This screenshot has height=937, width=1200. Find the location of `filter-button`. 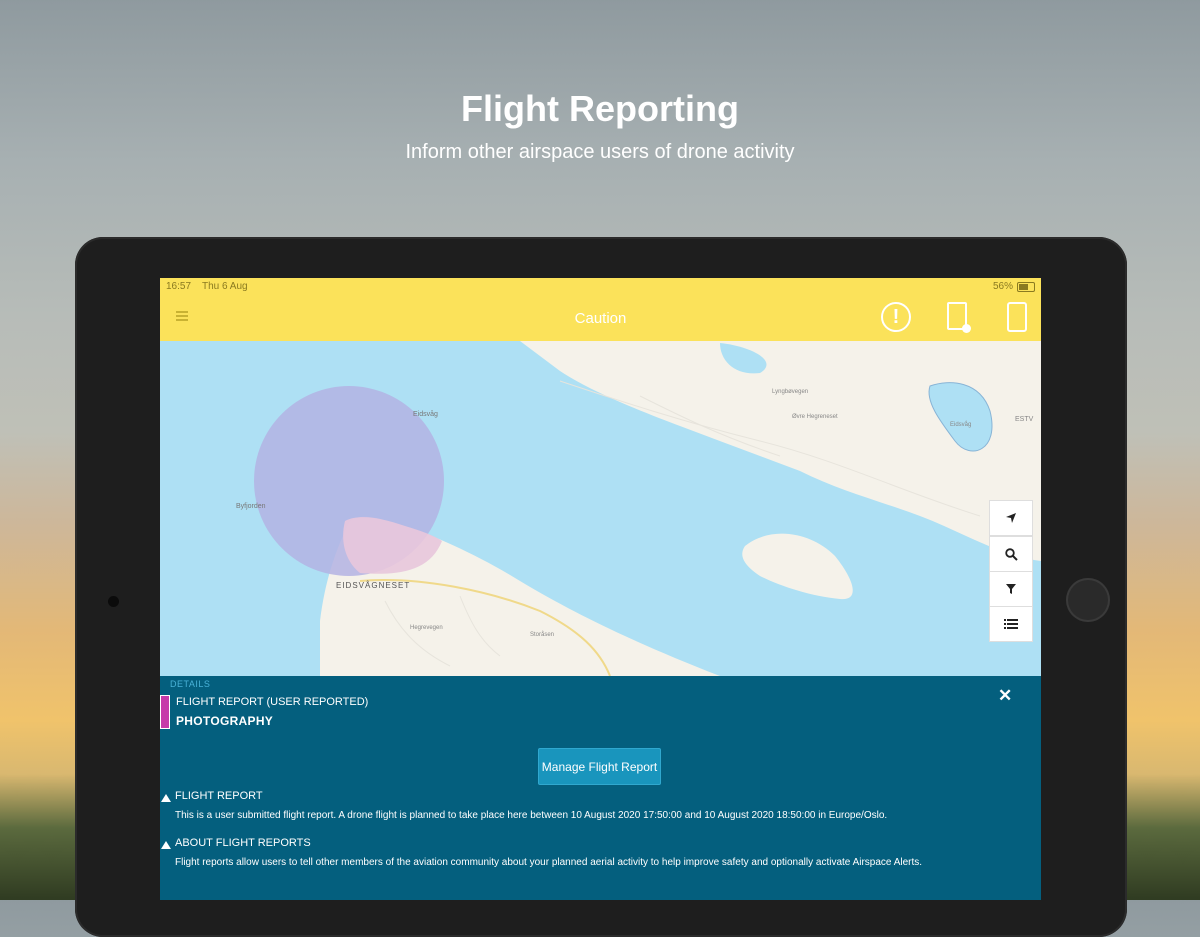

filter-button is located at coordinates (1011, 589).